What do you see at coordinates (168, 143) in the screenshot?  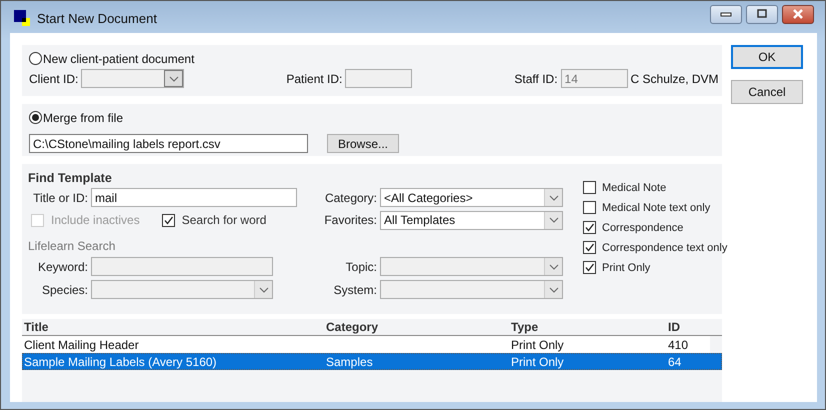 I see `file-path-field: C:\CStone\mailing labels report.csv` at bounding box center [168, 143].